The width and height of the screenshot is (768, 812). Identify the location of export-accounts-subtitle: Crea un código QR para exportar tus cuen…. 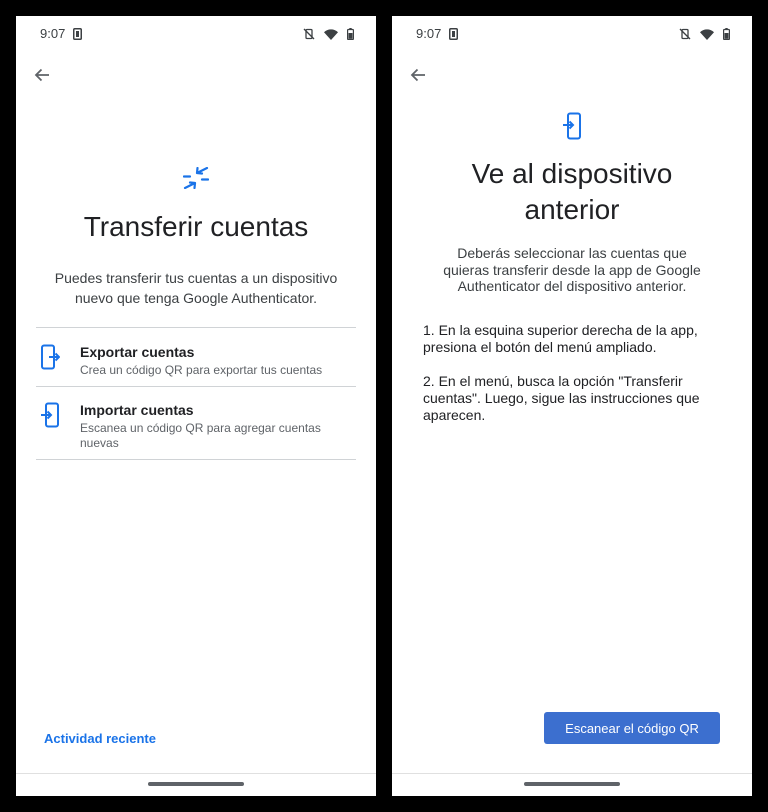
(201, 370).